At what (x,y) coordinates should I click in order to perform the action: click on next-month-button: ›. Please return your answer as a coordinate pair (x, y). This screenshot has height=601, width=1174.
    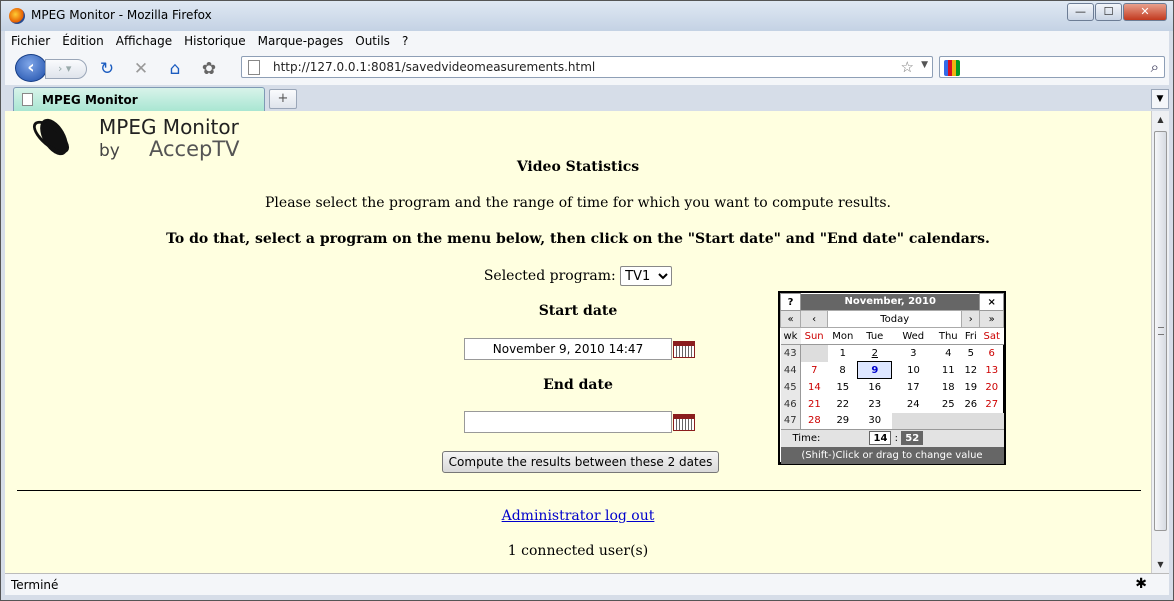
    Looking at the image, I should click on (971, 319).